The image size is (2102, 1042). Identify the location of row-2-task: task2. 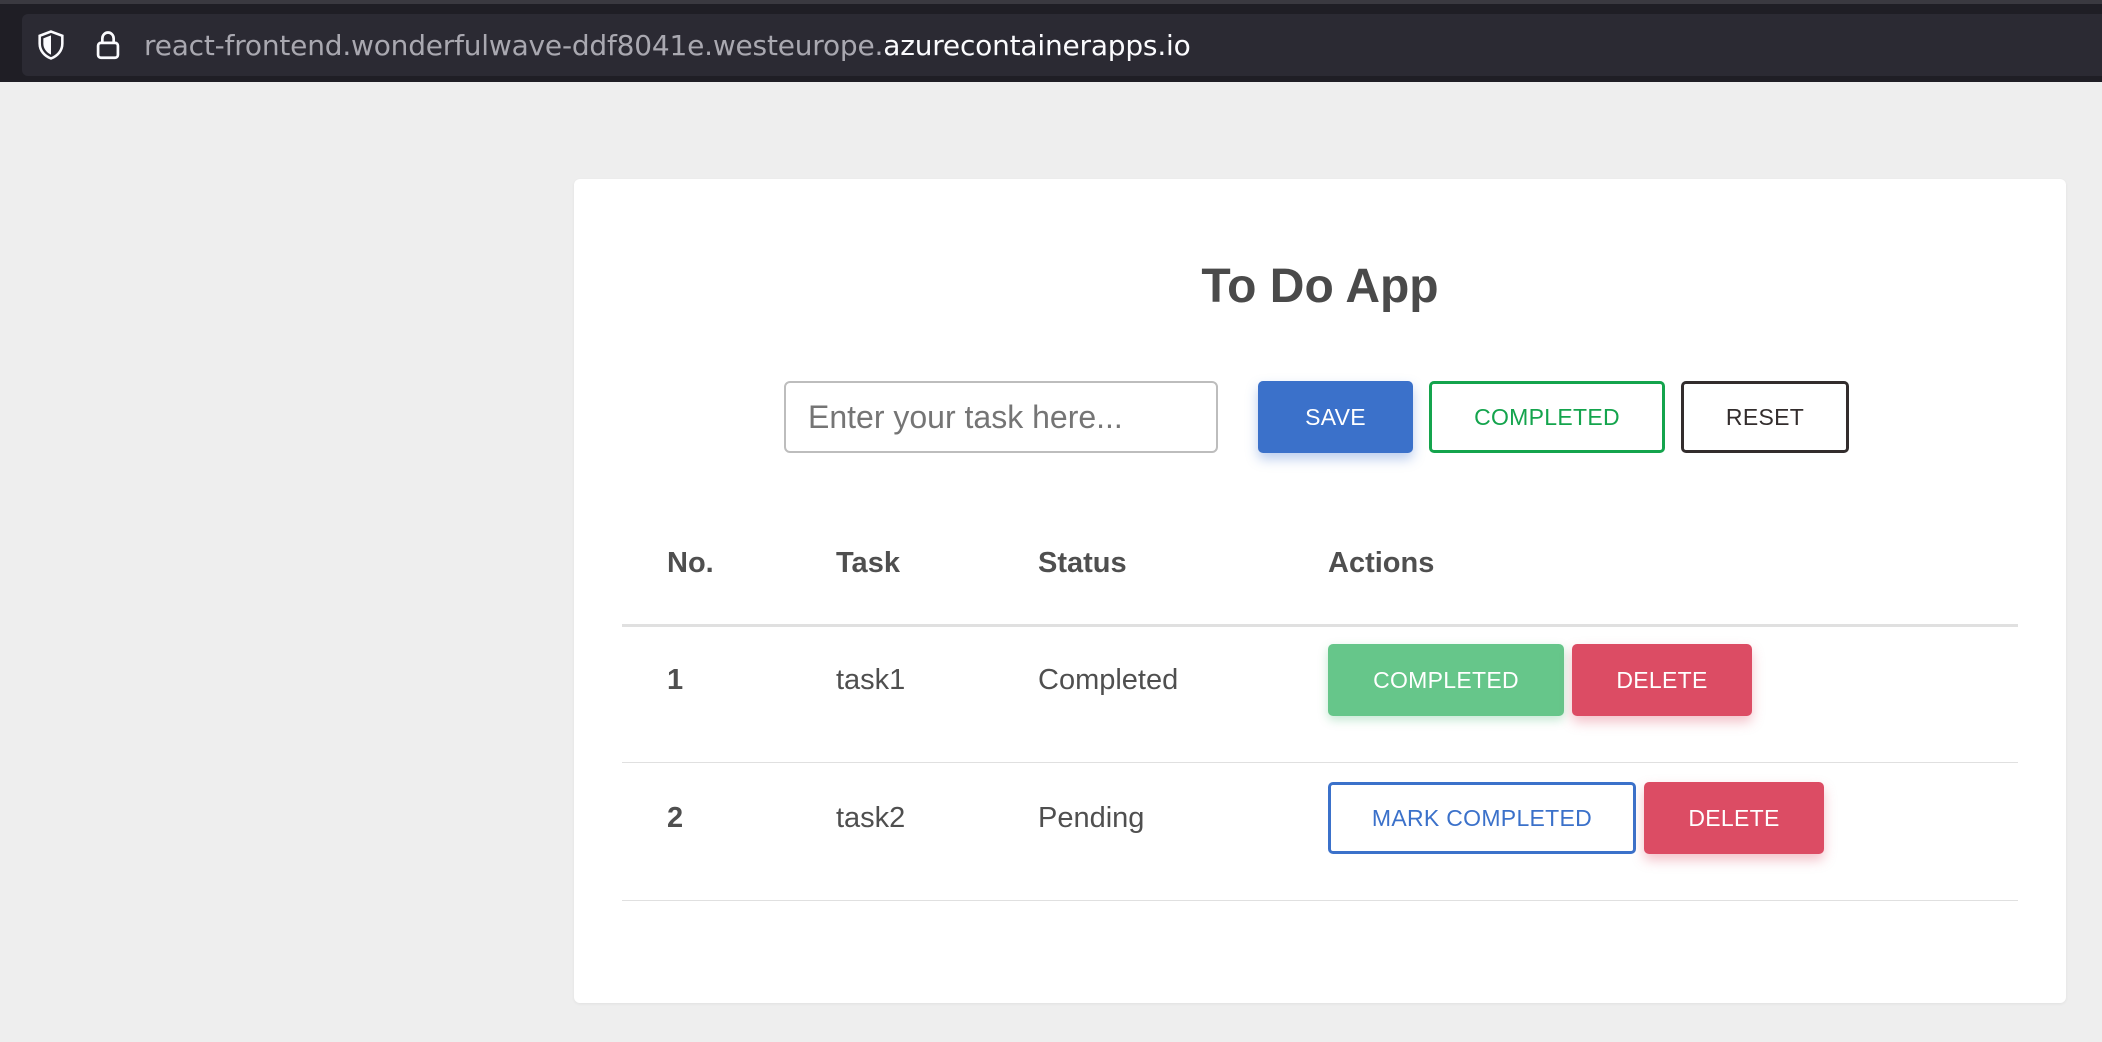
(871, 818).